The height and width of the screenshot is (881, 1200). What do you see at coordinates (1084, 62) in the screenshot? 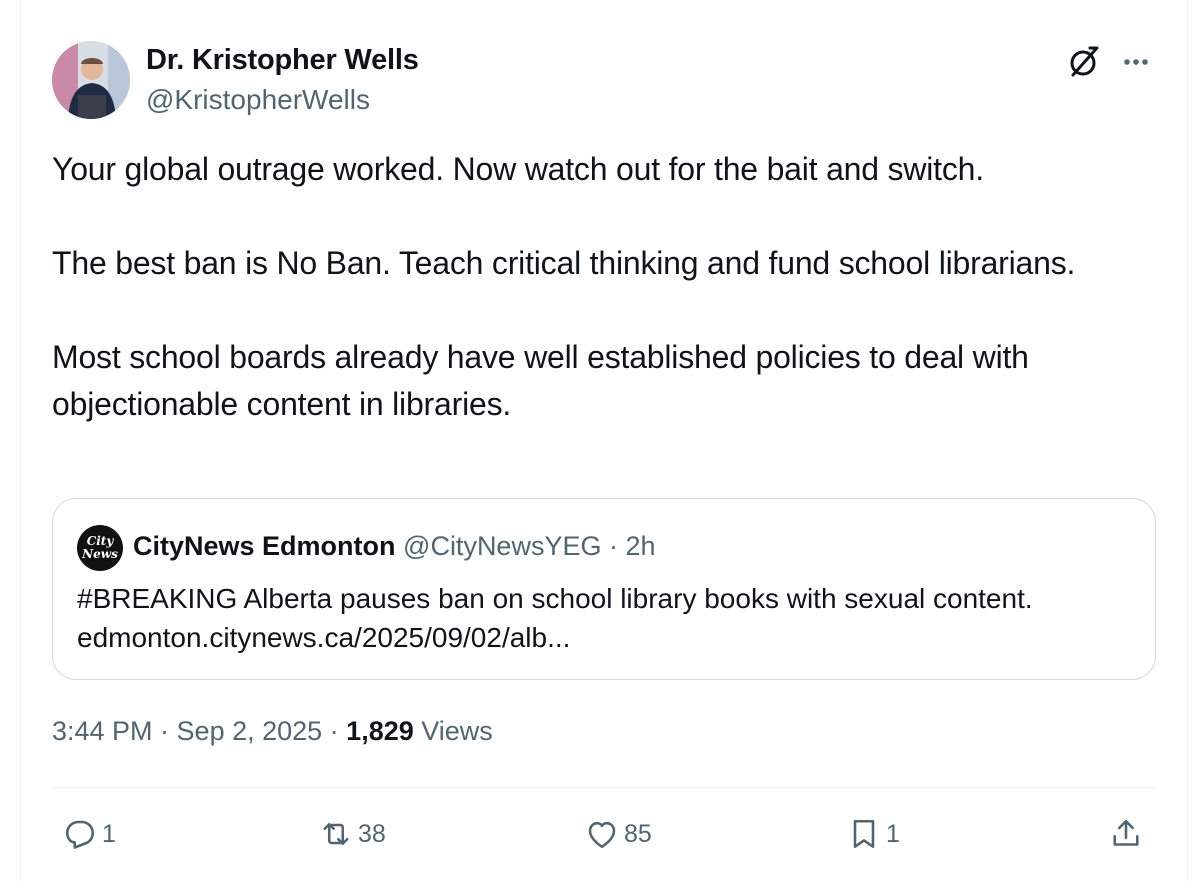
I see `grok-icon` at bounding box center [1084, 62].